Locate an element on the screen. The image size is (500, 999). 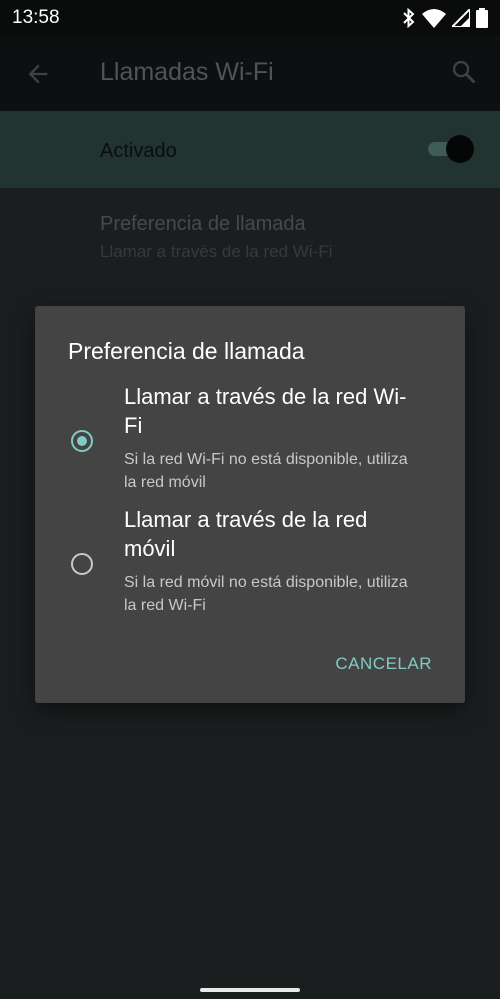
status-time: 13:58 is located at coordinates (36, 17).